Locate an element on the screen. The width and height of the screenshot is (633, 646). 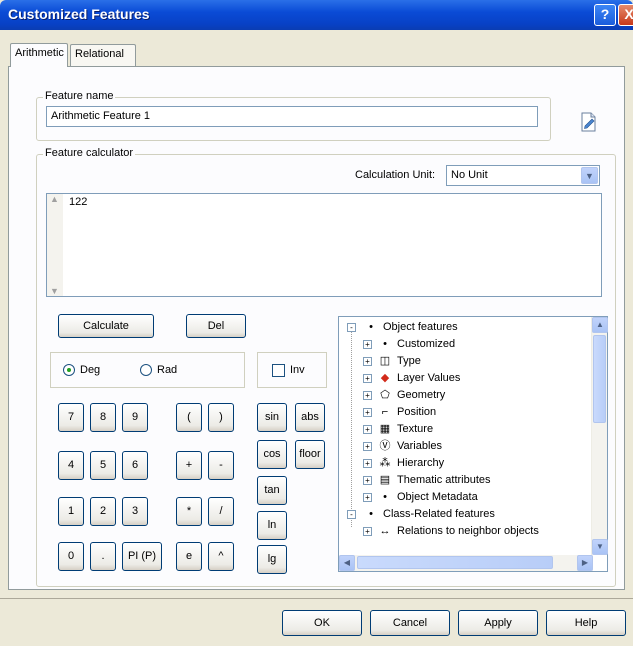
tree-guide-line is located at coordinates (351, 427).